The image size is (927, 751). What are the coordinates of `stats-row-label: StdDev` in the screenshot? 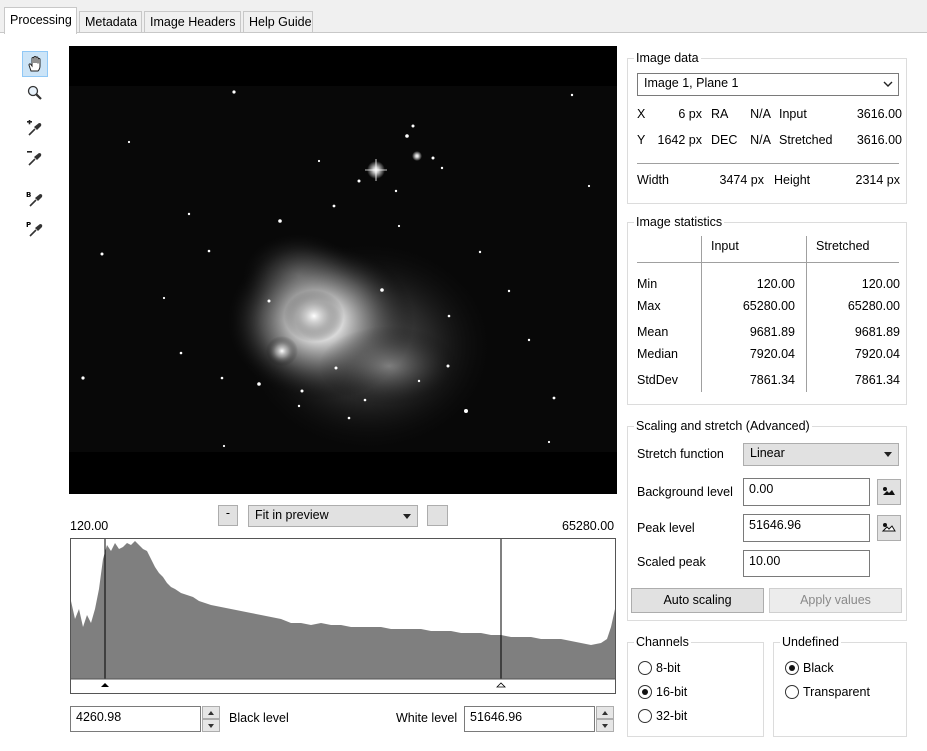 It's located at (657, 380).